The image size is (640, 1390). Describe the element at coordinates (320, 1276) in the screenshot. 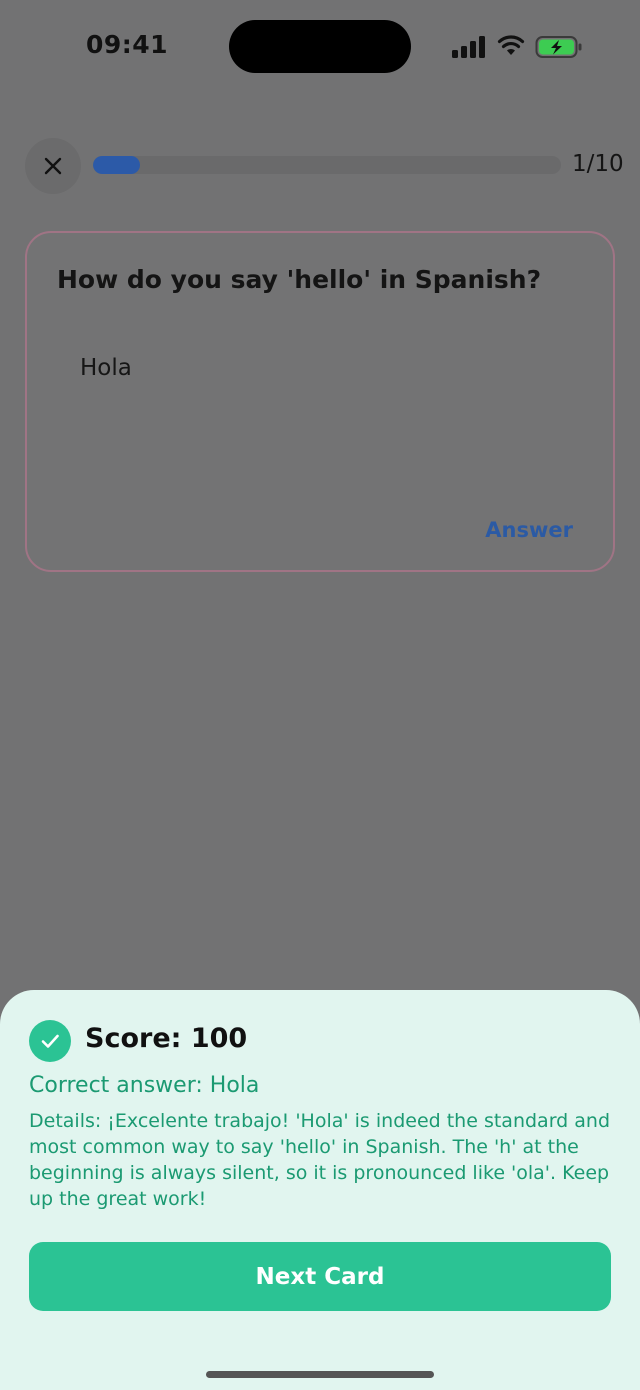

I see `next-card-button: Next Card` at that location.